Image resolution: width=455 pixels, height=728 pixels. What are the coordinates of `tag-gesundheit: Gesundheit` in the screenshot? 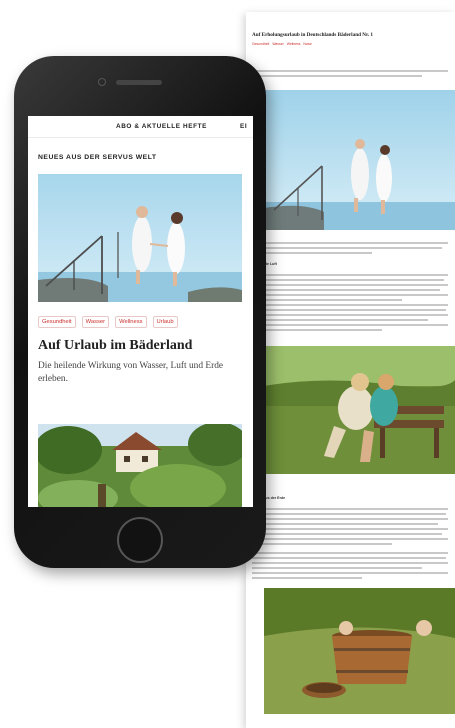 It's located at (57, 322).